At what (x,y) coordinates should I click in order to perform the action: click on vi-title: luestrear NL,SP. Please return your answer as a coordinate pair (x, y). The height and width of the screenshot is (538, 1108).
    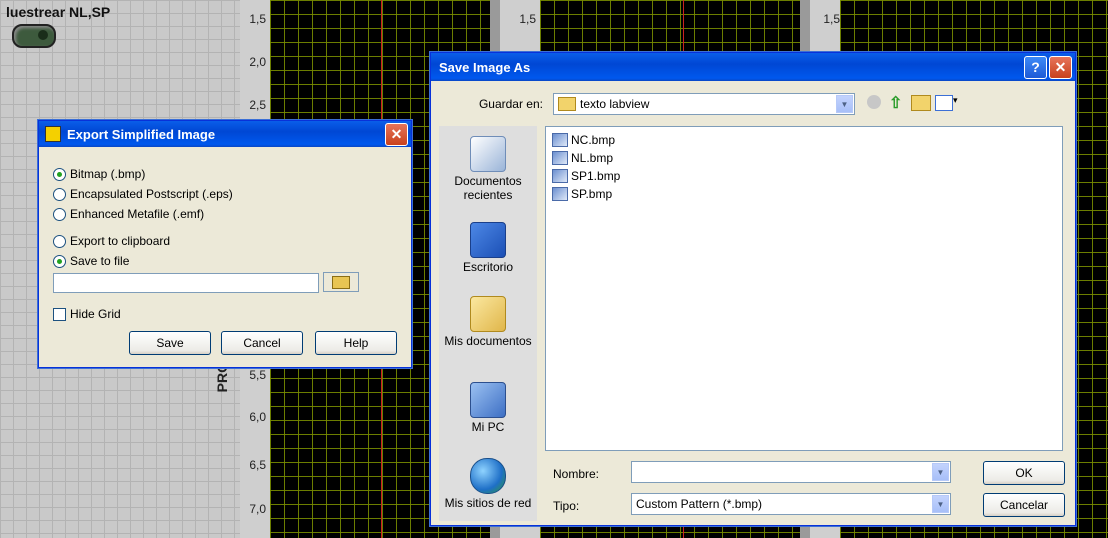
    Looking at the image, I should click on (58, 12).